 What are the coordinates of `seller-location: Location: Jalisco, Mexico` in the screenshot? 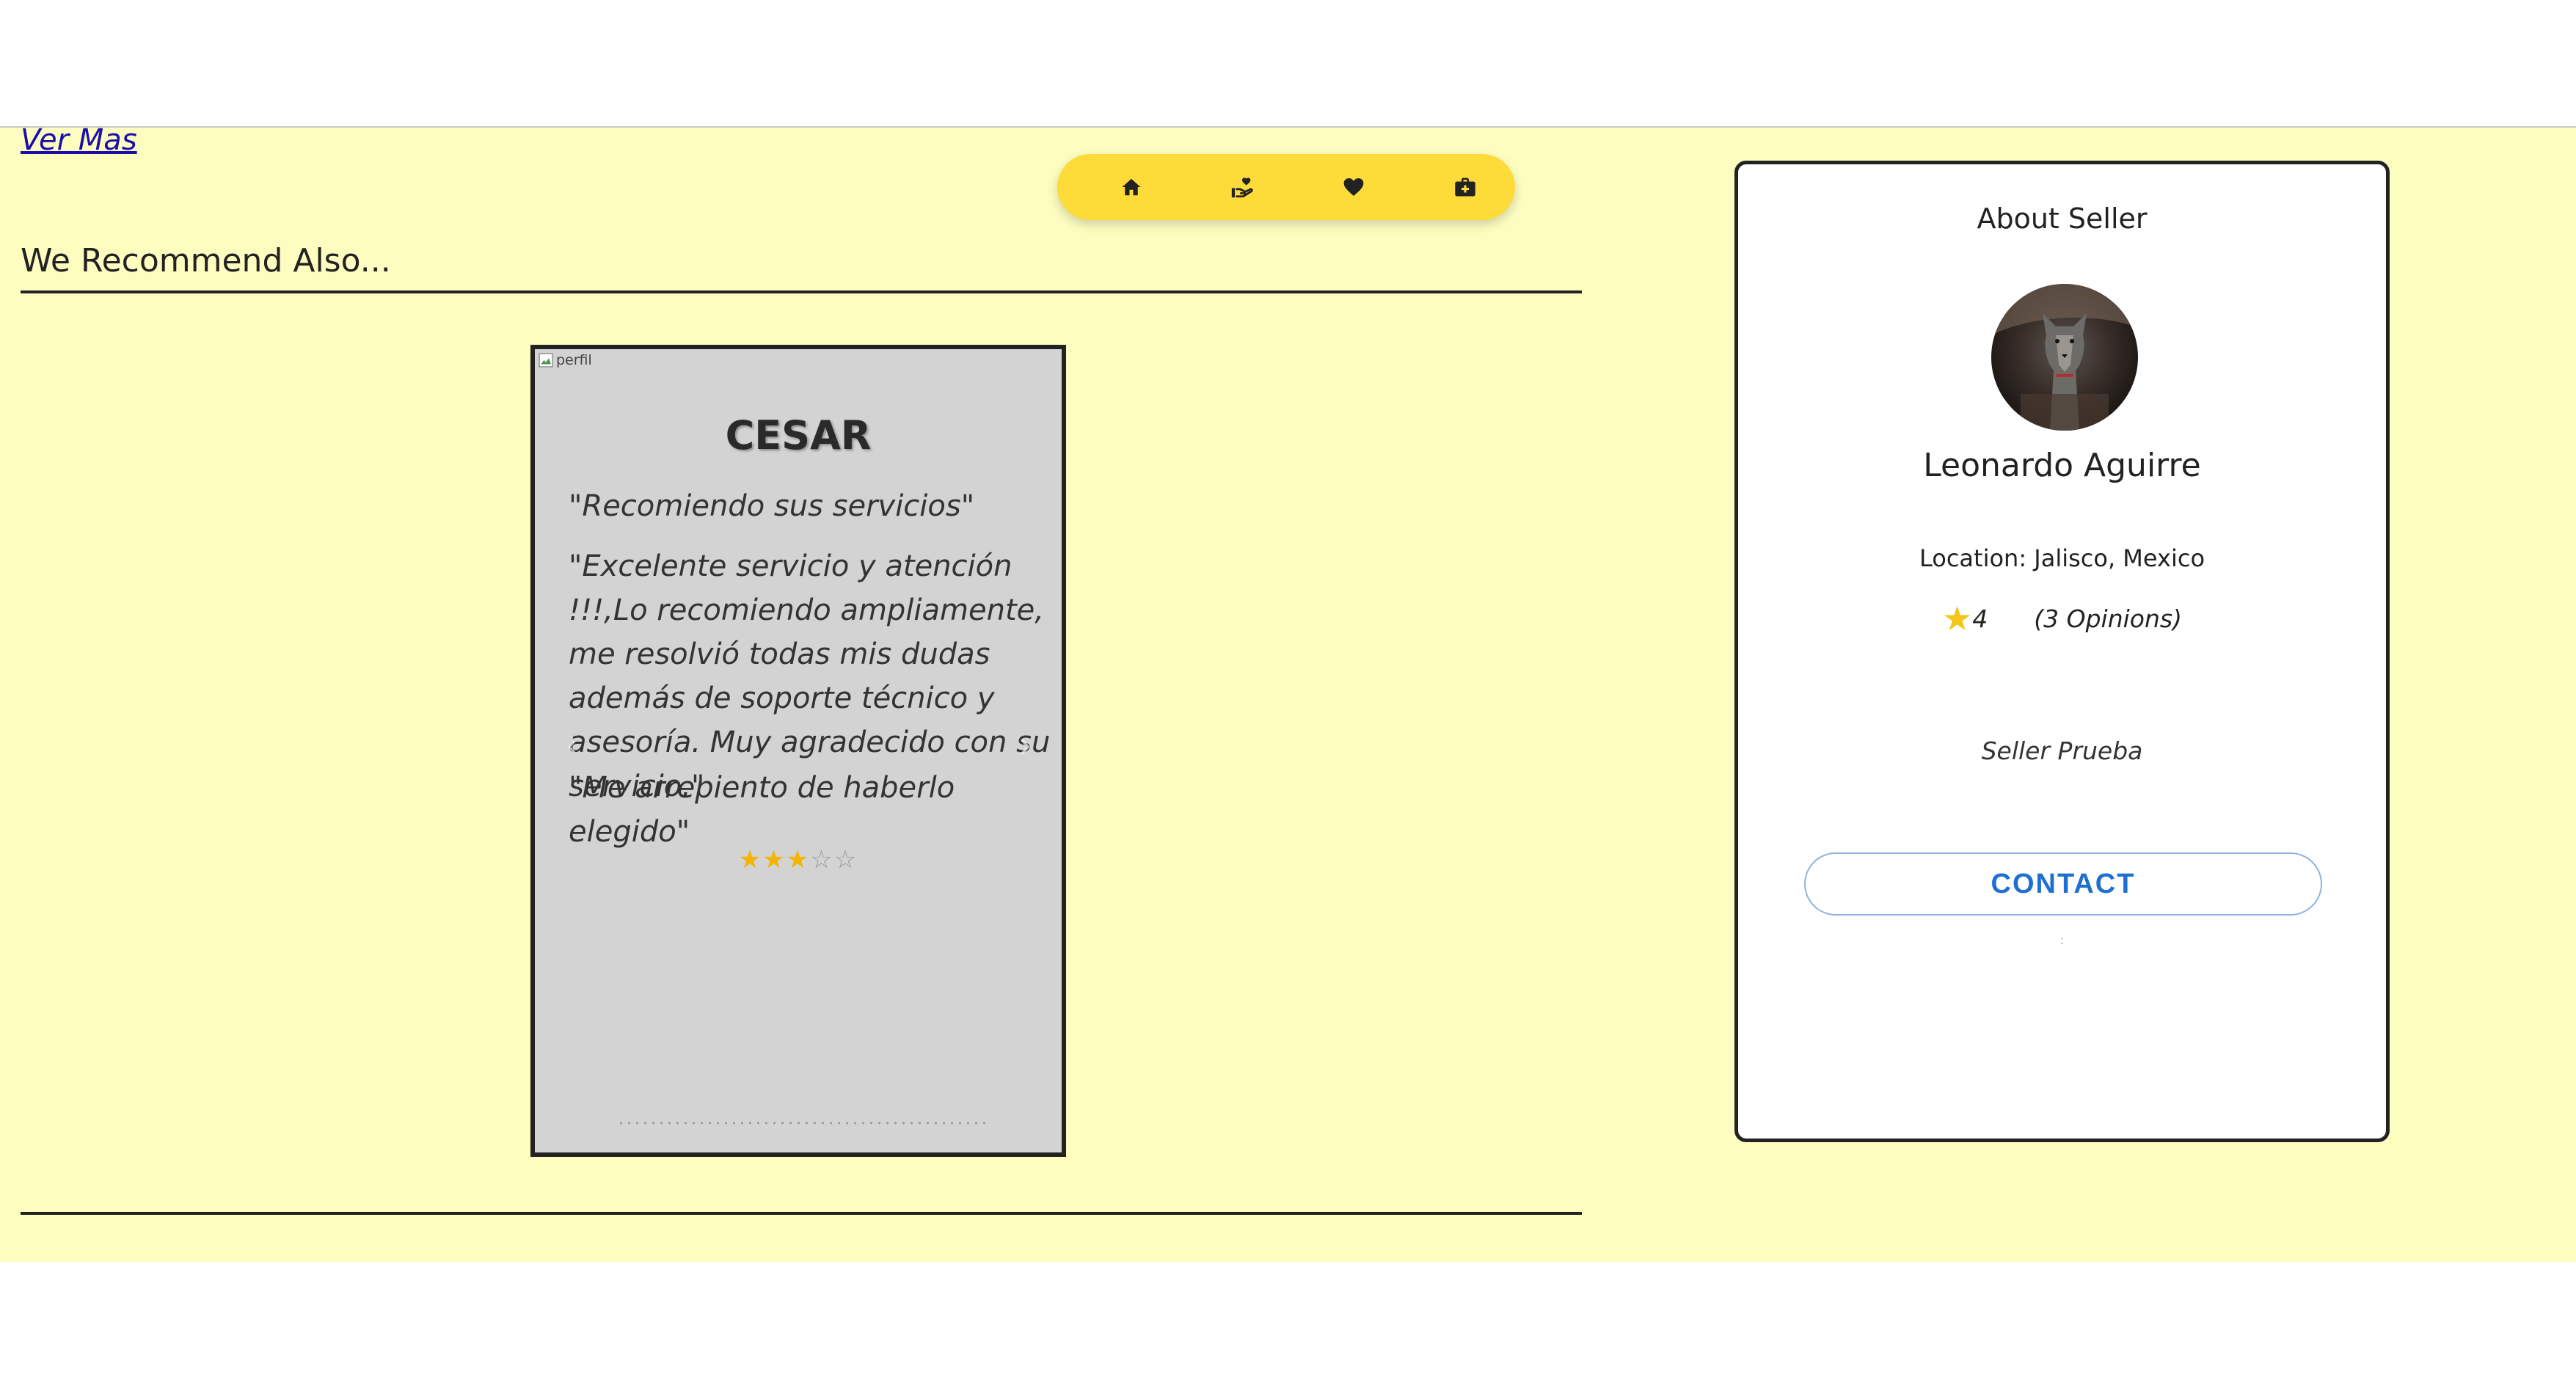 It's located at (2062, 558).